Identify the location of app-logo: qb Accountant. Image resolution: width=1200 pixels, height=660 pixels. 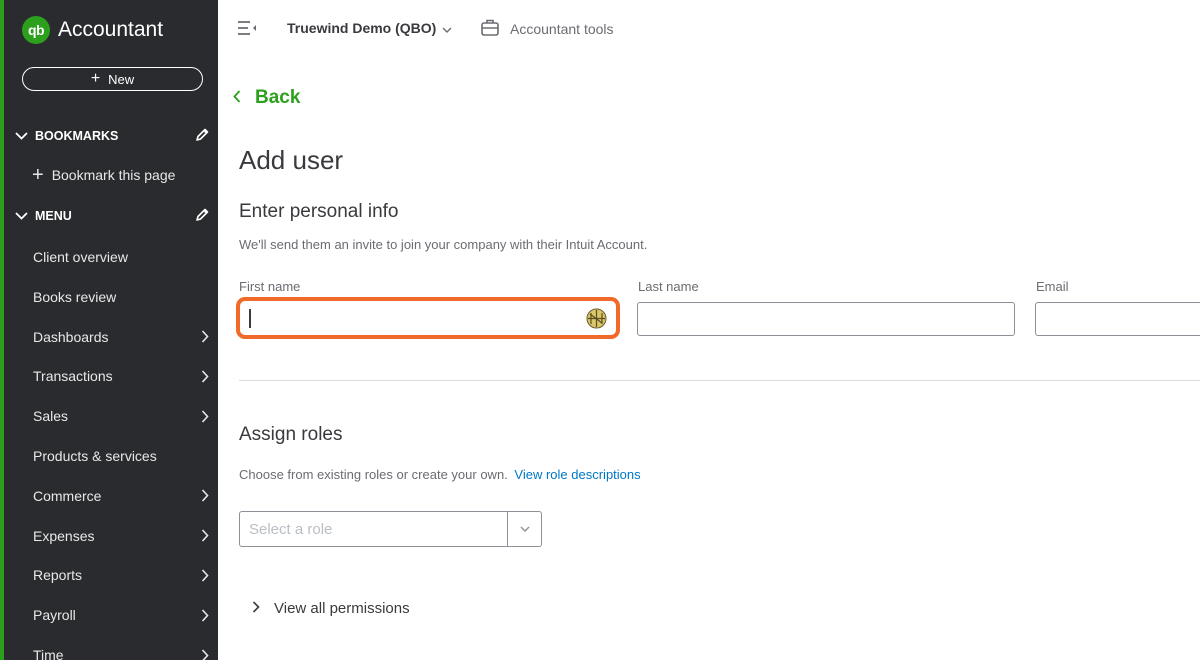
(92, 30).